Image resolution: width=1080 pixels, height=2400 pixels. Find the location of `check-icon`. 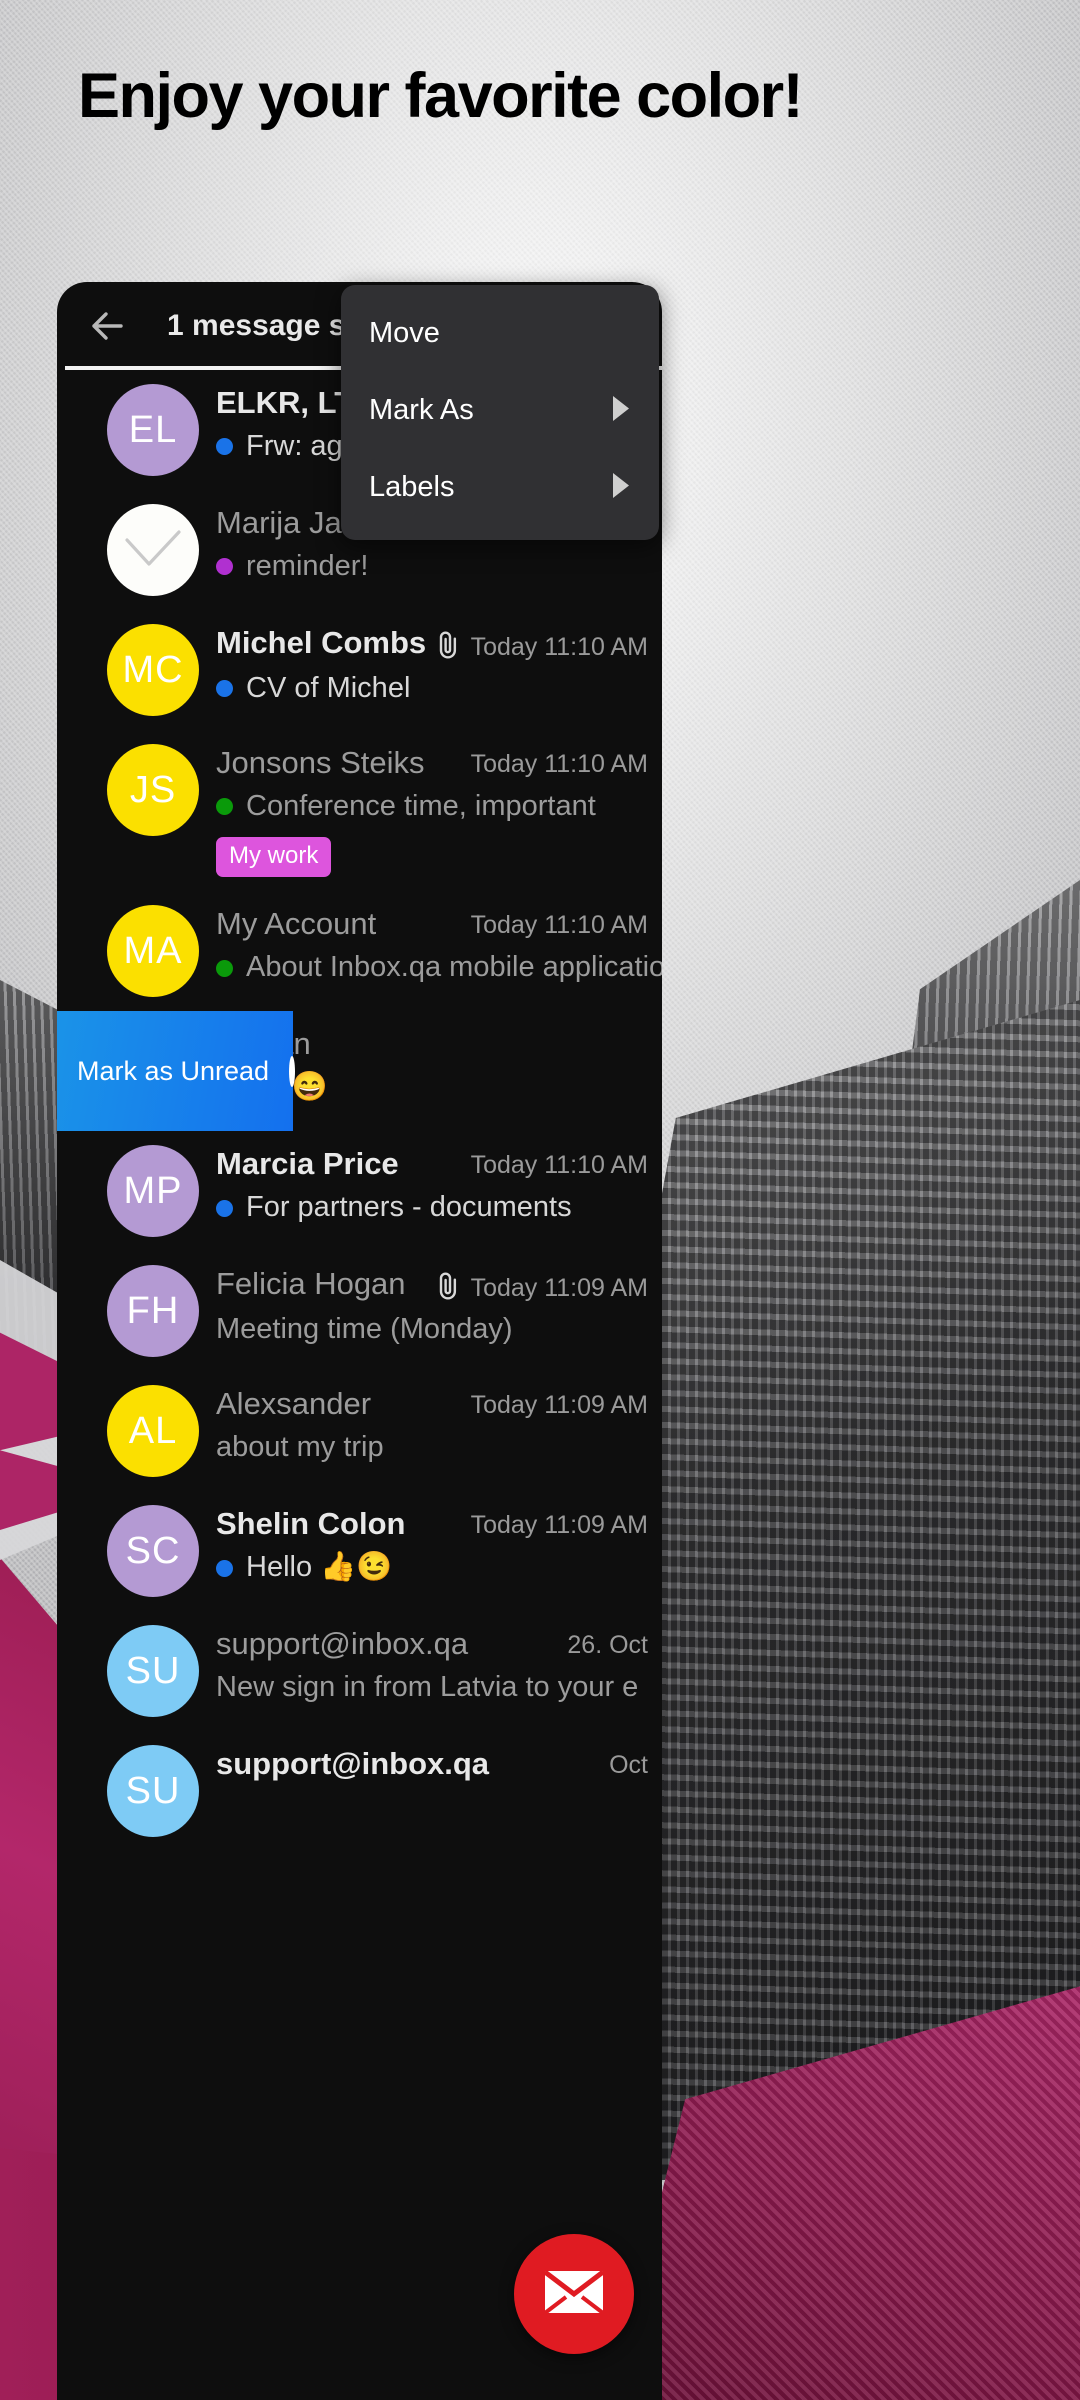

check-icon is located at coordinates (153, 550).